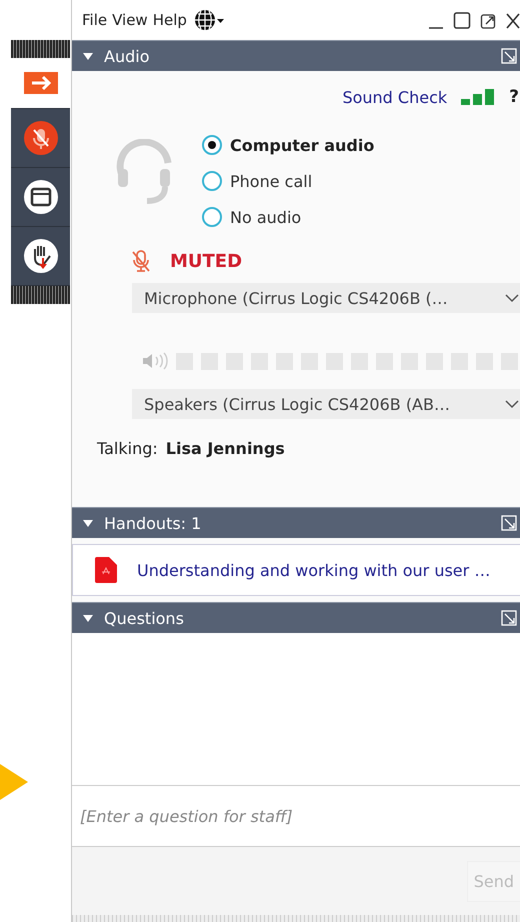 The image size is (520, 922). What do you see at coordinates (155, 361) in the screenshot?
I see `speaker-icon` at bounding box center [155, 361].